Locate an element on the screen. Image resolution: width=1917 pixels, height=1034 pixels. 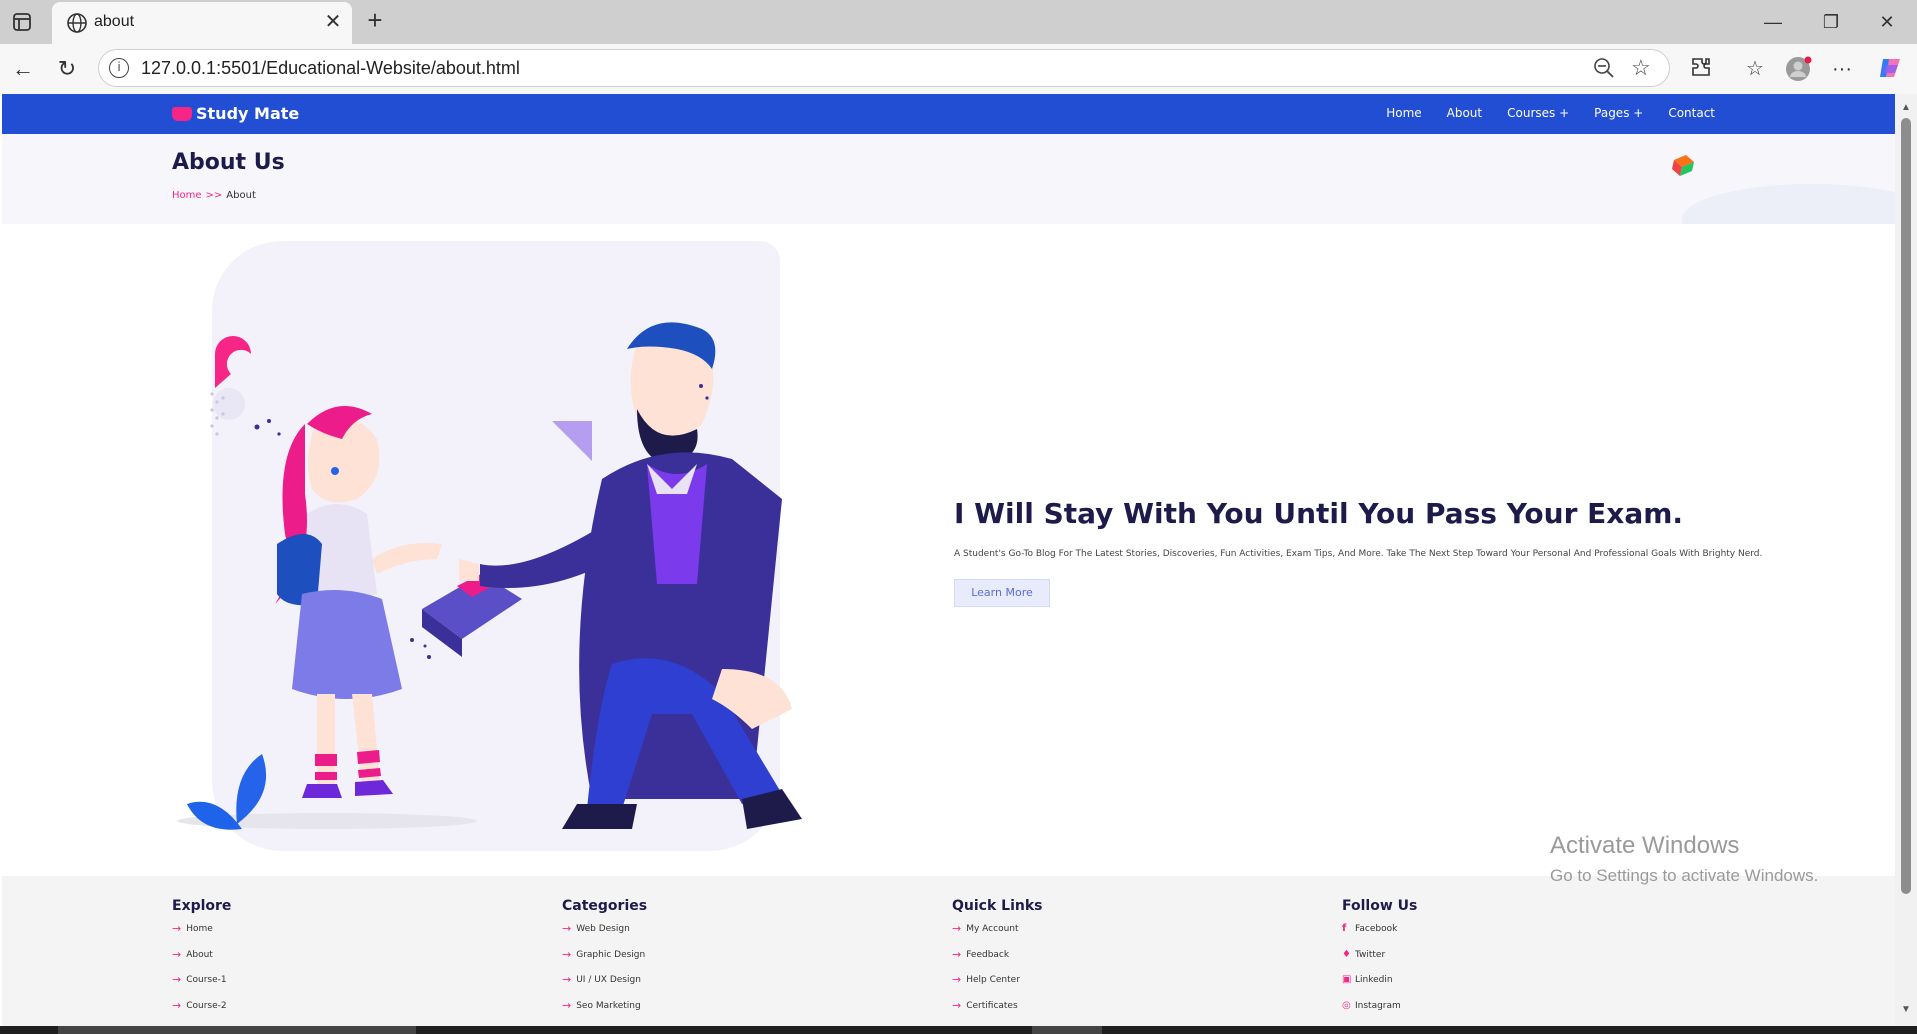
more-options-icon: ··· is located at coordinates (1842, 69).